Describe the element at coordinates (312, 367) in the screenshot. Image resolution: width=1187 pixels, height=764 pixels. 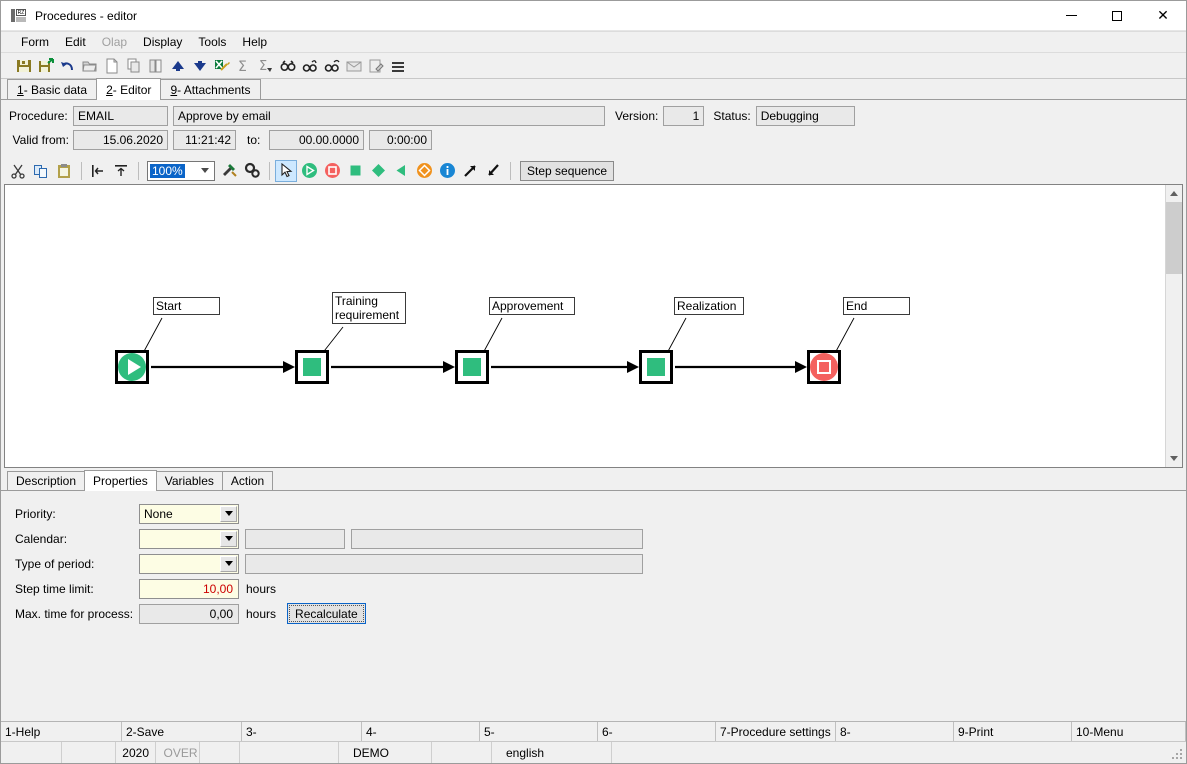
I see `diagram-node-training-requirement` at that location.